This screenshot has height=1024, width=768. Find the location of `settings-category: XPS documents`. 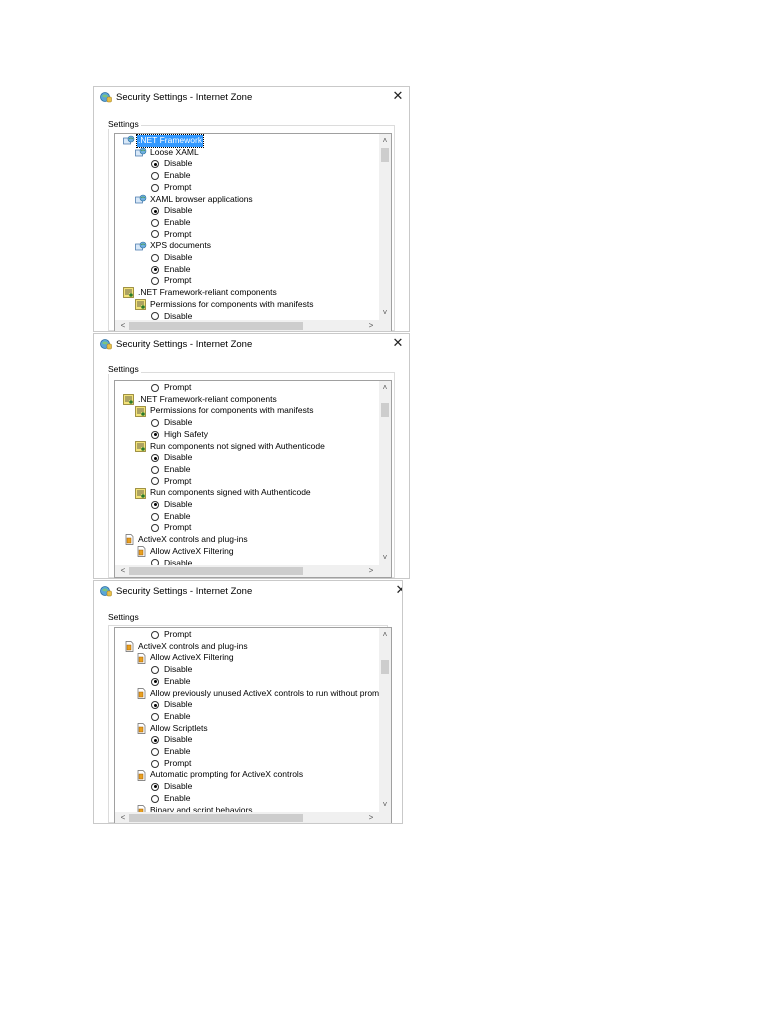

settings-category: XPS documents is located at coordinates (173, 246).